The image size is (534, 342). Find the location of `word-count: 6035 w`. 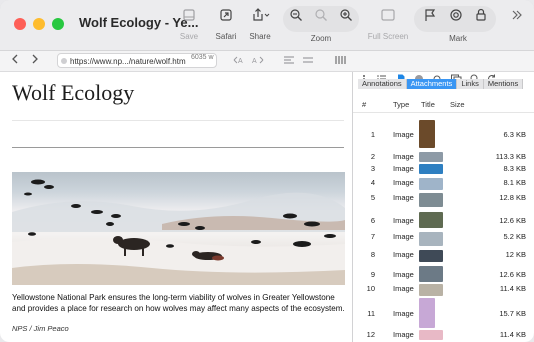

word-count: 6035 w is located at coordinates (202, 57).